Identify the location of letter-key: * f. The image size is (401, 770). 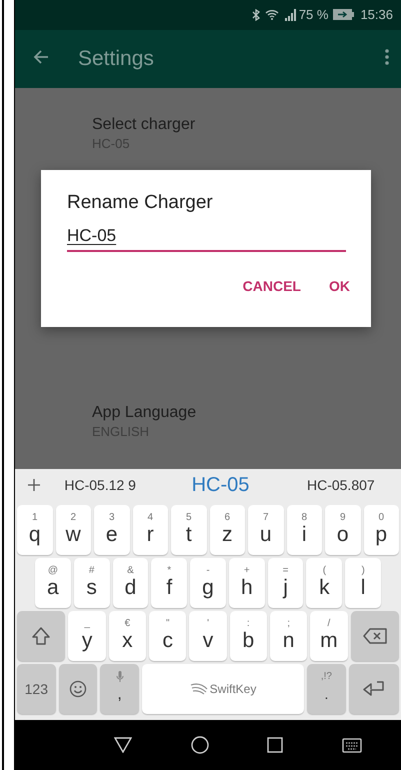
(169, 583).